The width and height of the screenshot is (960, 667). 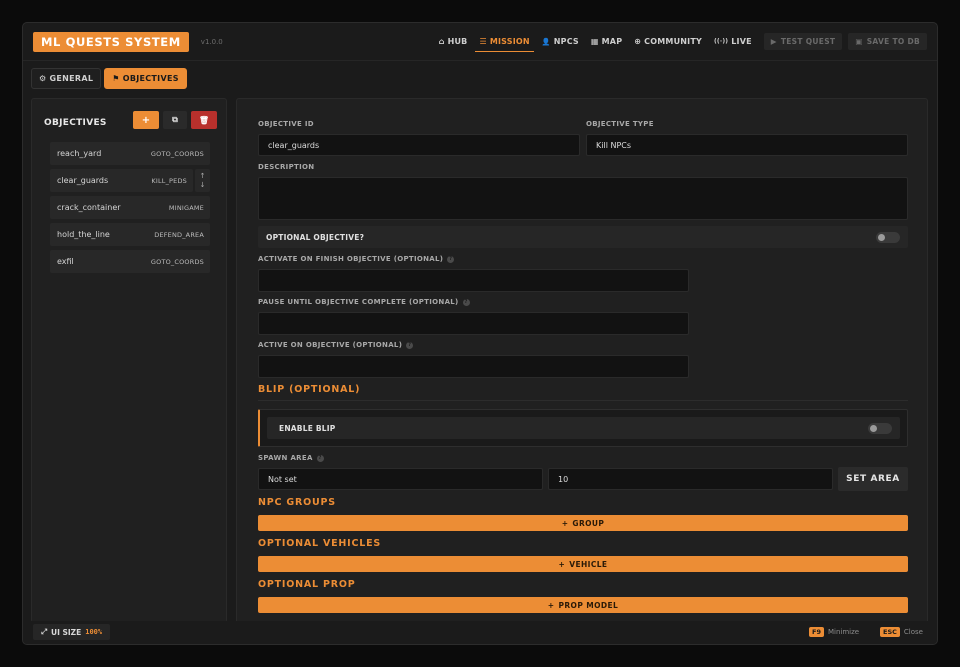 I want to click on minimize-label: Minimize, so click(x=843, y=632).